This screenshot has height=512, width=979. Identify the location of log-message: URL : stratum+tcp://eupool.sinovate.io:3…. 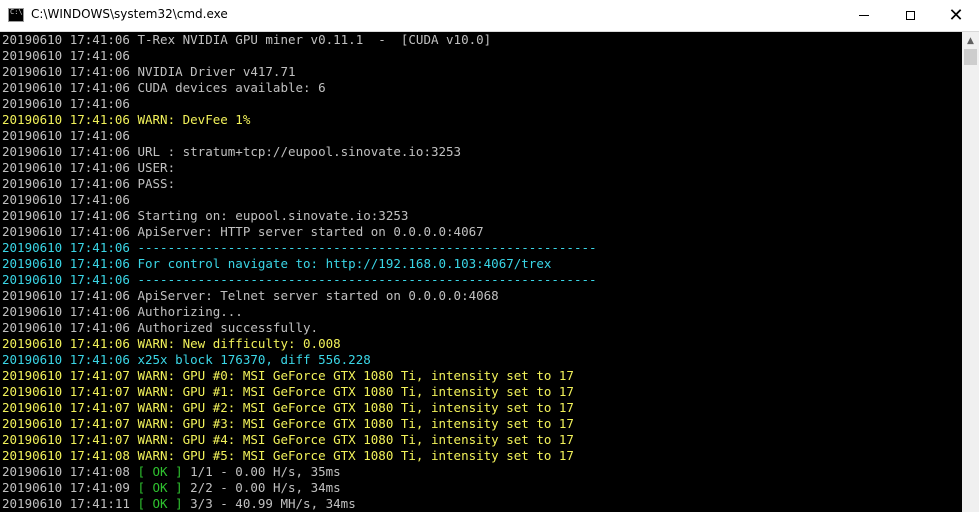
(299, 151).